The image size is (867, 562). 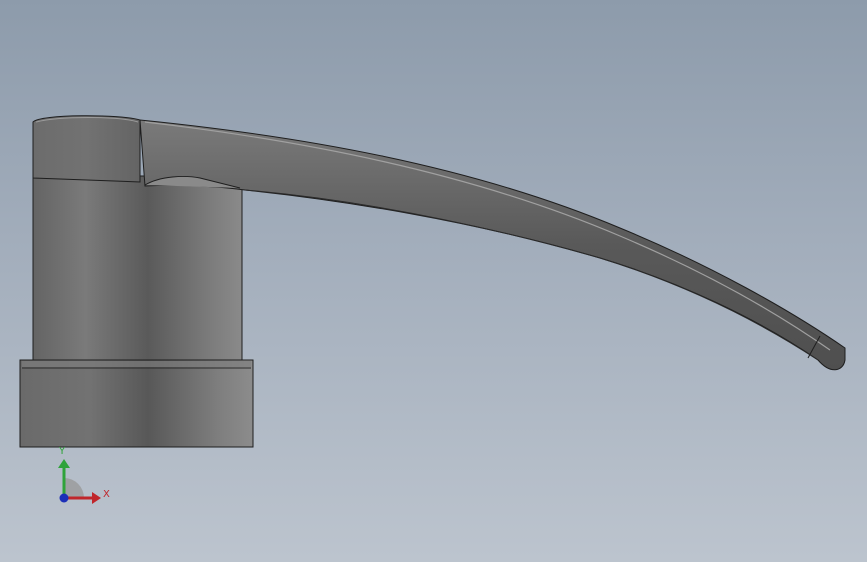 What do you see at coordinates (136, 403) in the screenshot?
I see `faucet-base` at bounding box center [136, 403].